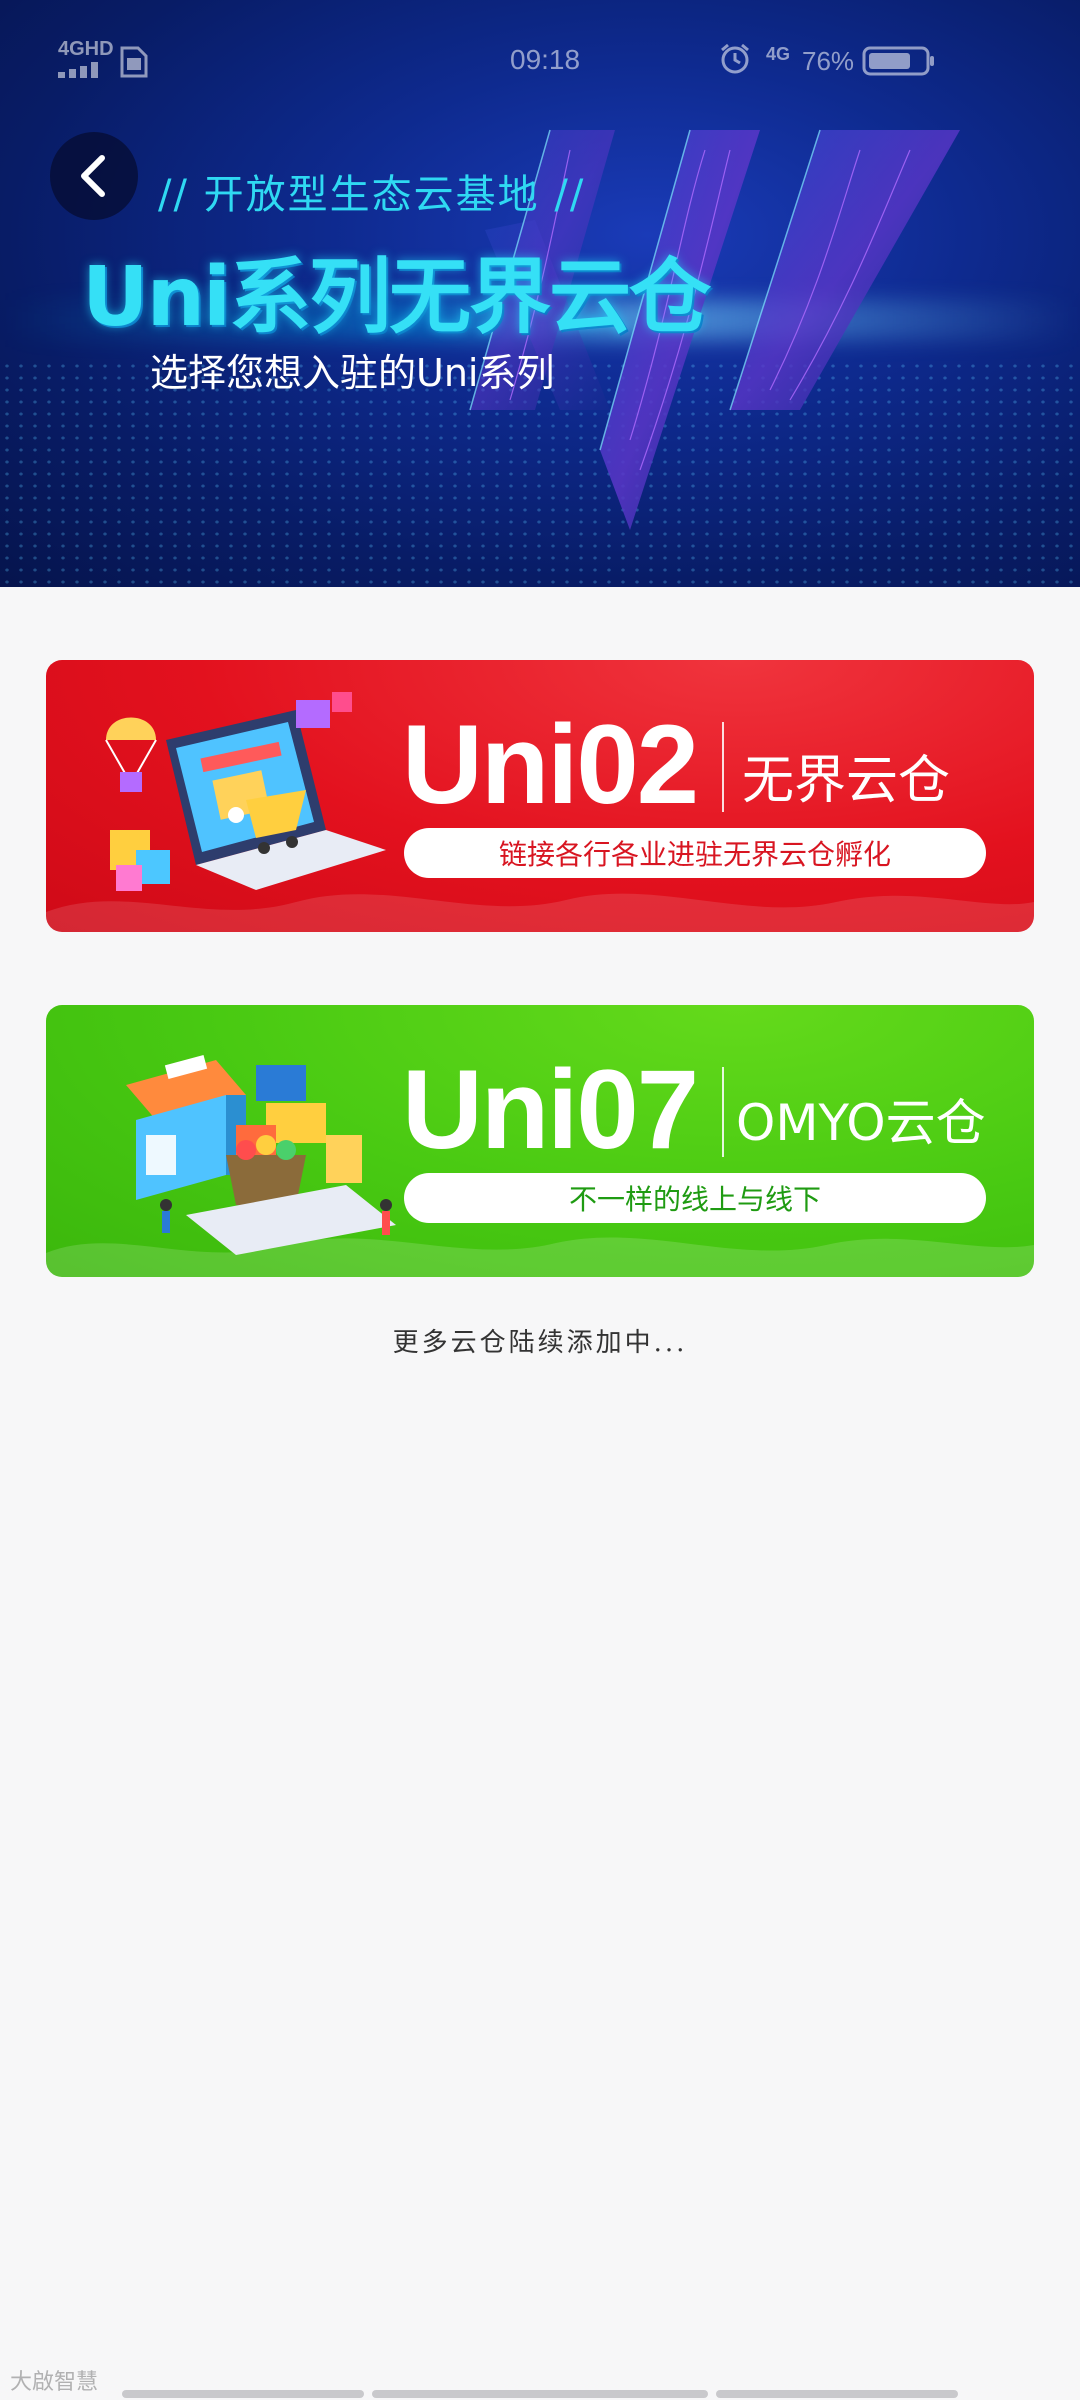 Image resolution: width=1080 pixels, height=2400 pixels. Describe the element at coordinates (695, 853) in the screenshot. I see `card-description-pill: 链接各行各业进驻无界云仓孵化` at that location.